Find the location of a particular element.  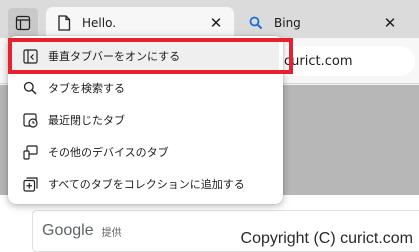

menu-item-label: タブを検索する is located at coordinates (86, 88).